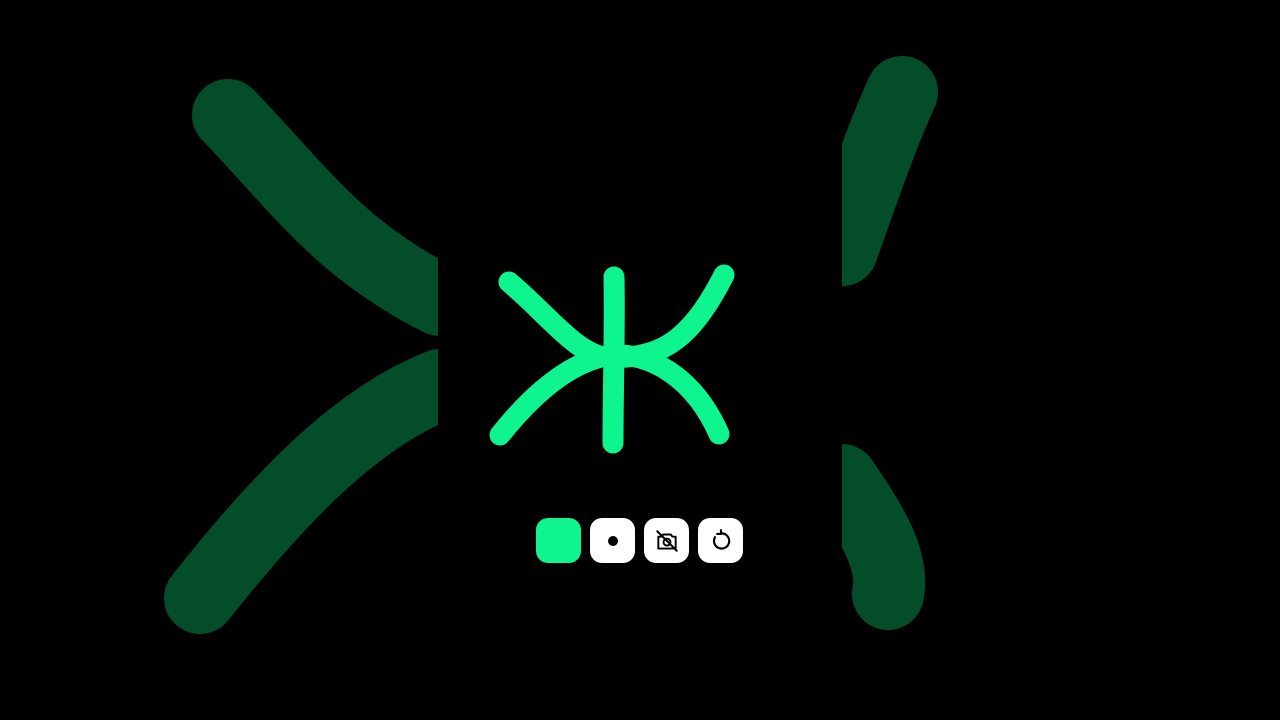 The height and width of the screenshot is (720, 1280). I want to click on drawing-strokes, so click(612, 359).